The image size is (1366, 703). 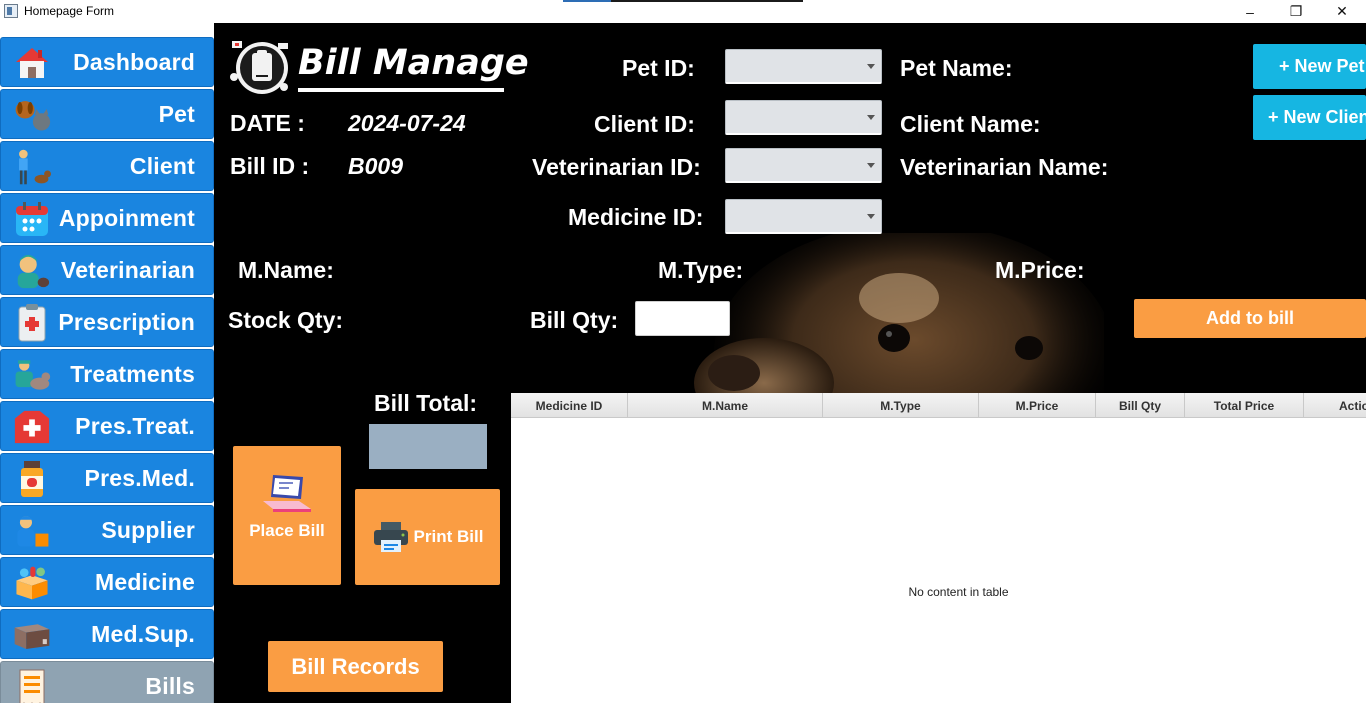 I want to click on sidebar-item-appoinment: Appoinment, so click(x=107, y=218).